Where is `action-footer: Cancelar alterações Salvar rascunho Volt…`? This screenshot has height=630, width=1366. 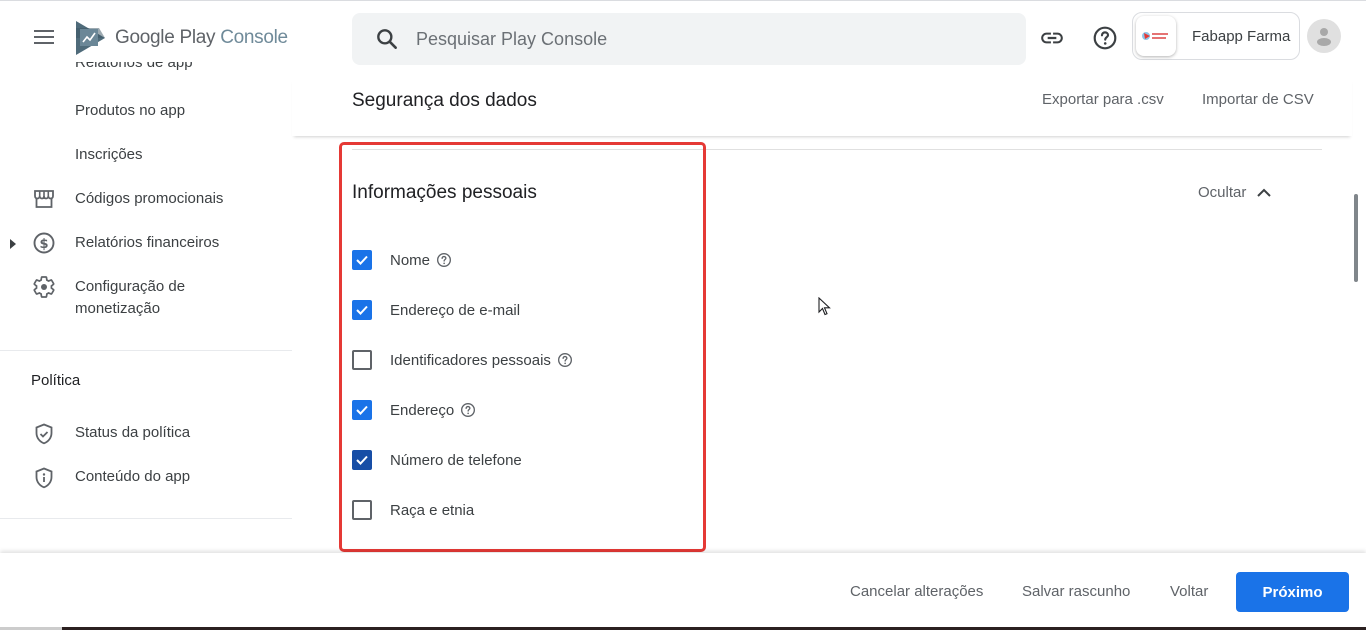 action-footer: Cancelar alterações Salvar rascunho Volt… is located at coordinates (683, 591).